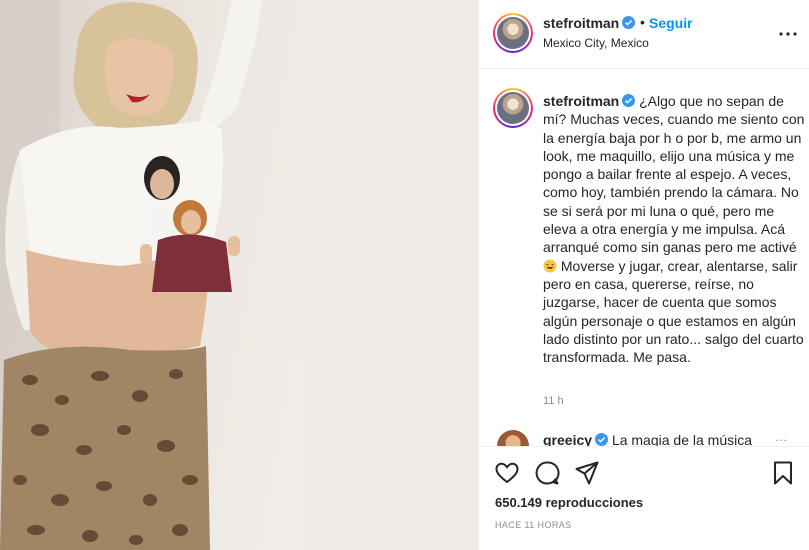  Describe the element at coordinates (587, 473) in the screenshot. I see `share-icon` at that location.